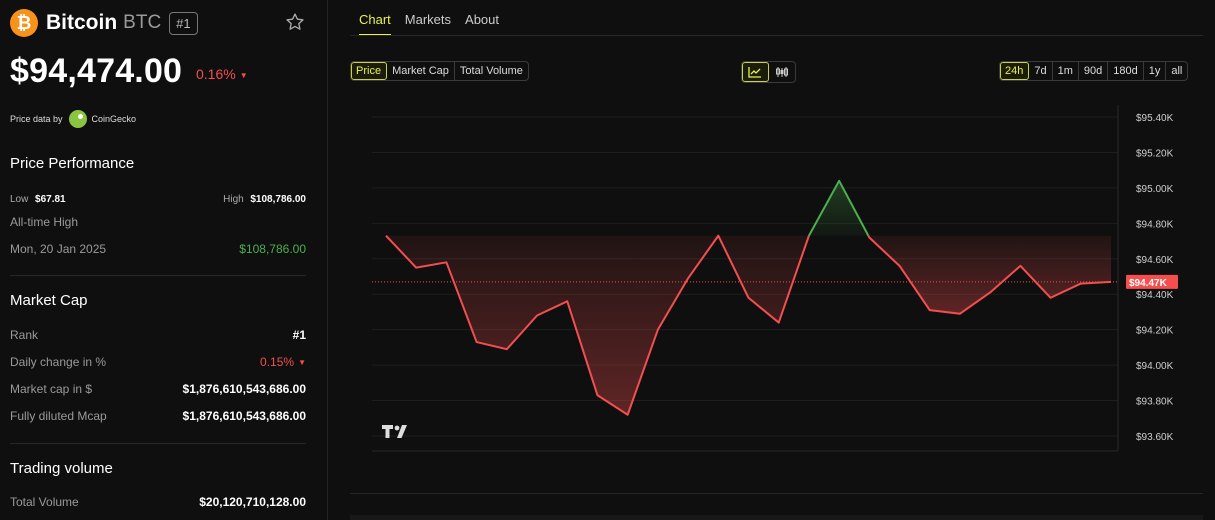  Describe the element at coordinates (375, 24) in the screenshot. I see `tab-chart: Chart` at that location.